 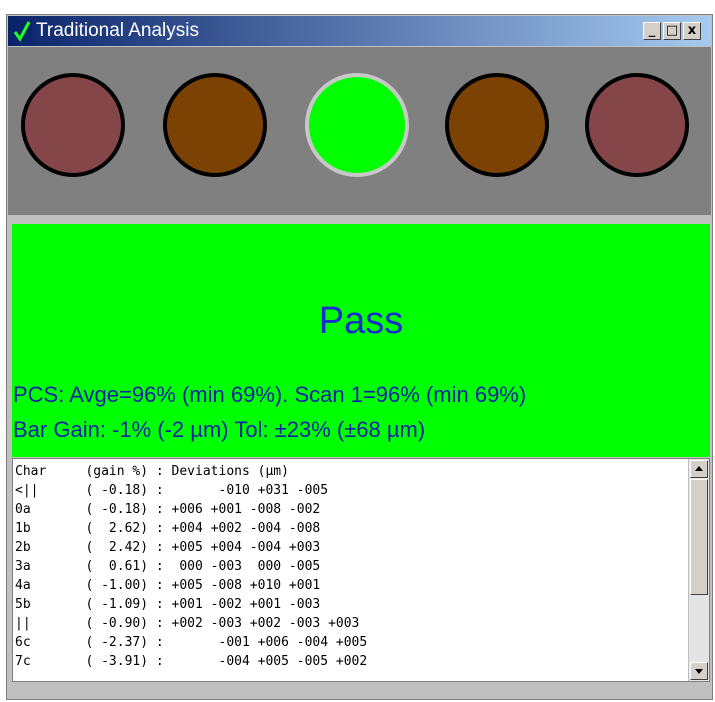 I want to click on maximize-button: □, so click(x=672, y=31).